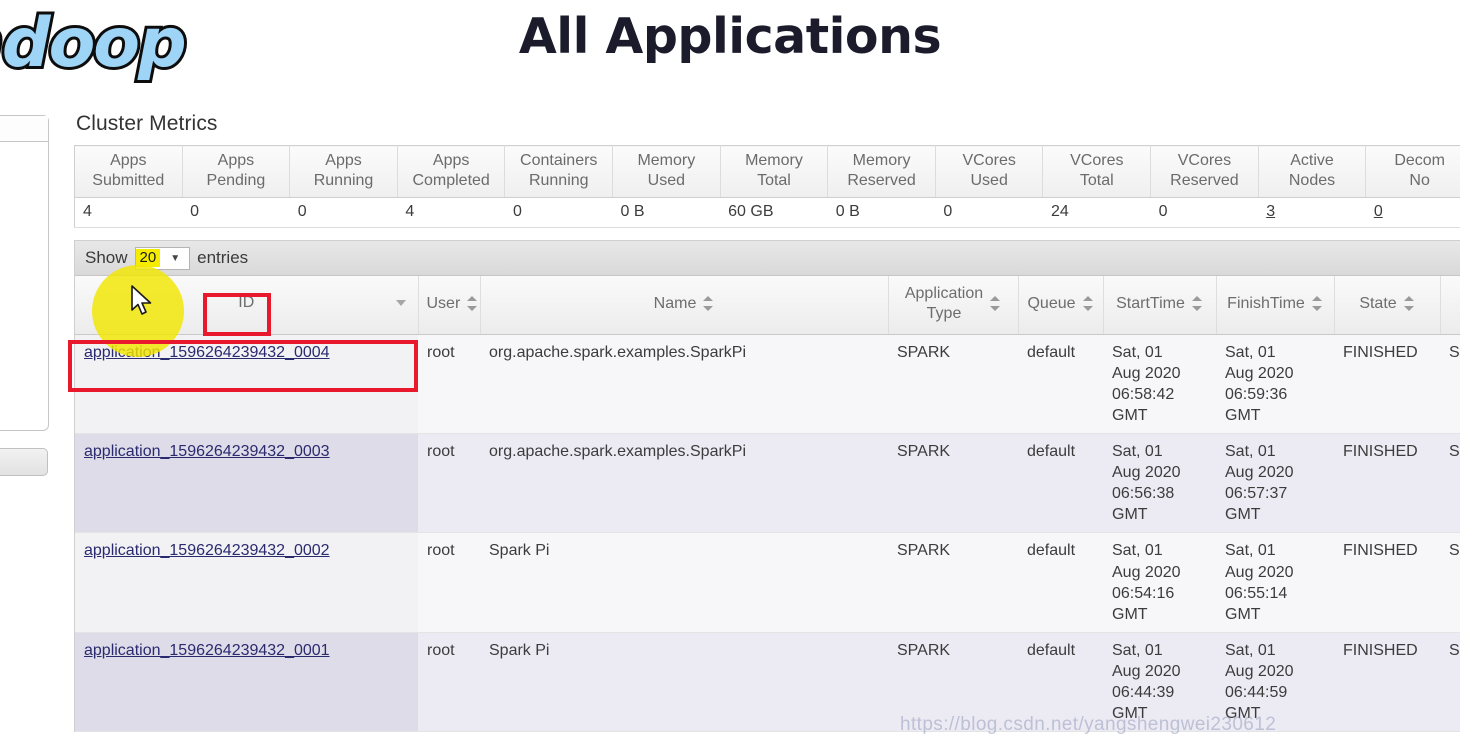  What do you see at coordinates (450, 172) in the screenshot?
I see `metric-header-3: Apps Completed` at bounding box center [450, 172].